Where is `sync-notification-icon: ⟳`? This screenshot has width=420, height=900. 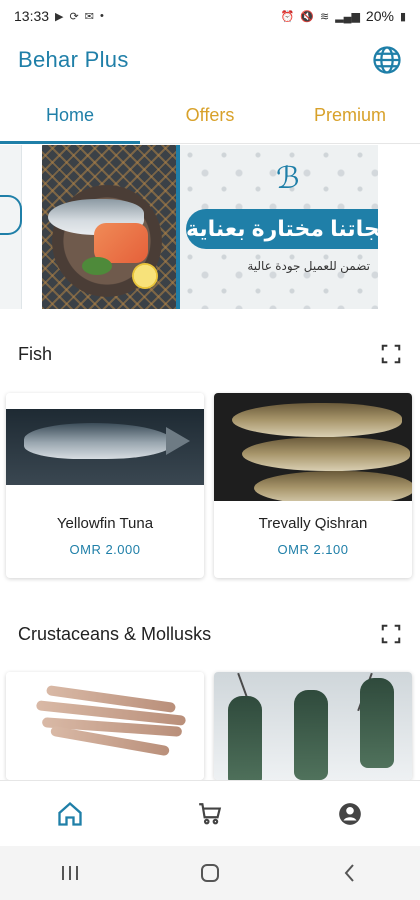
sync-notification-icon: ⟳ is located at coordinates (74, 16).